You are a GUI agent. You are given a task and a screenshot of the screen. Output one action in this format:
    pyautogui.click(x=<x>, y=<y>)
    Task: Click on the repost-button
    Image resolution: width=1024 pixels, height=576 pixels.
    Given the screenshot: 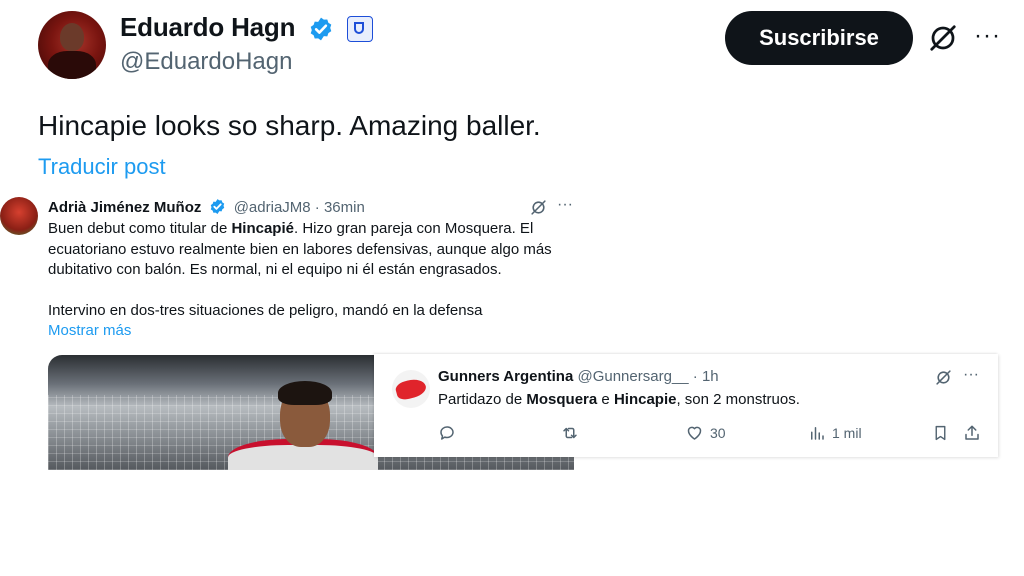 What is the action you would take?
    pyautogui.click(x=570, y=433)
    